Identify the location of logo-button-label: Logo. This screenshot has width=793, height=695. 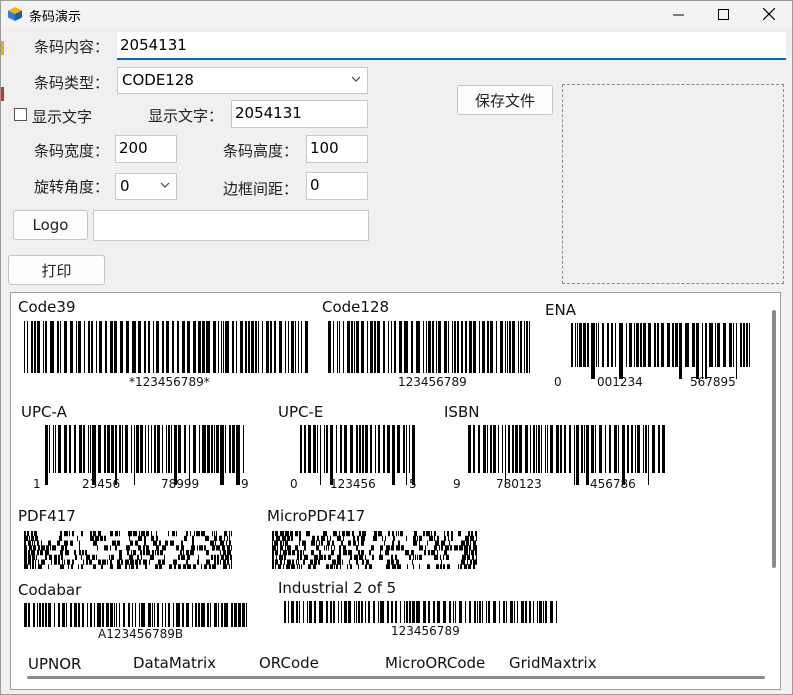
(50, 225).